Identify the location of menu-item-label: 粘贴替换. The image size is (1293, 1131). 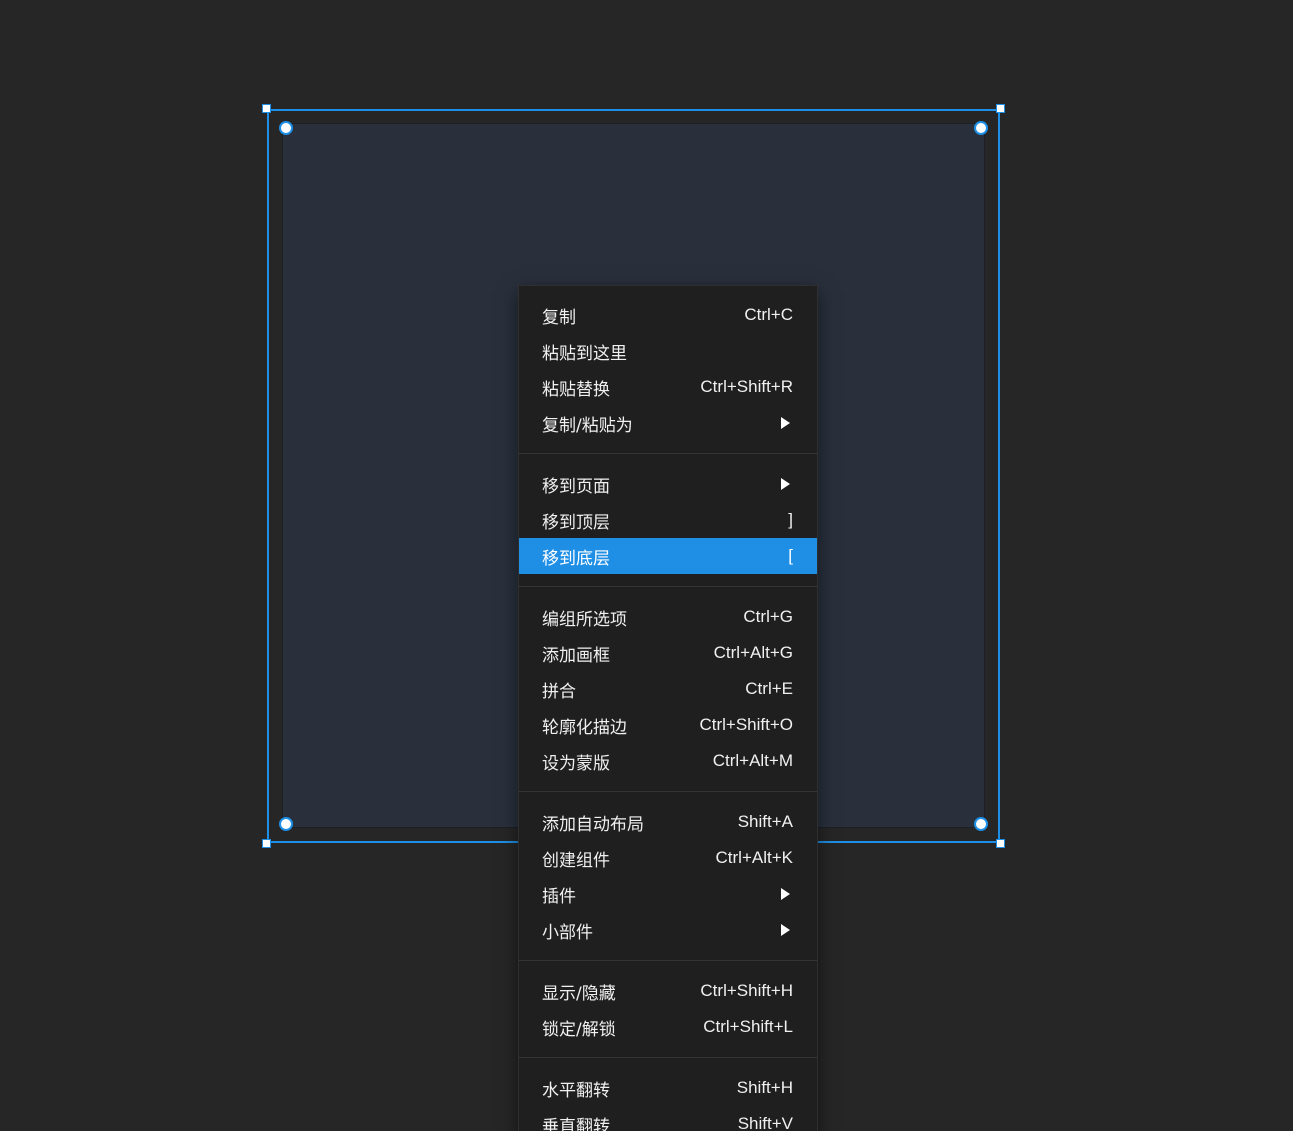
(576, 389).